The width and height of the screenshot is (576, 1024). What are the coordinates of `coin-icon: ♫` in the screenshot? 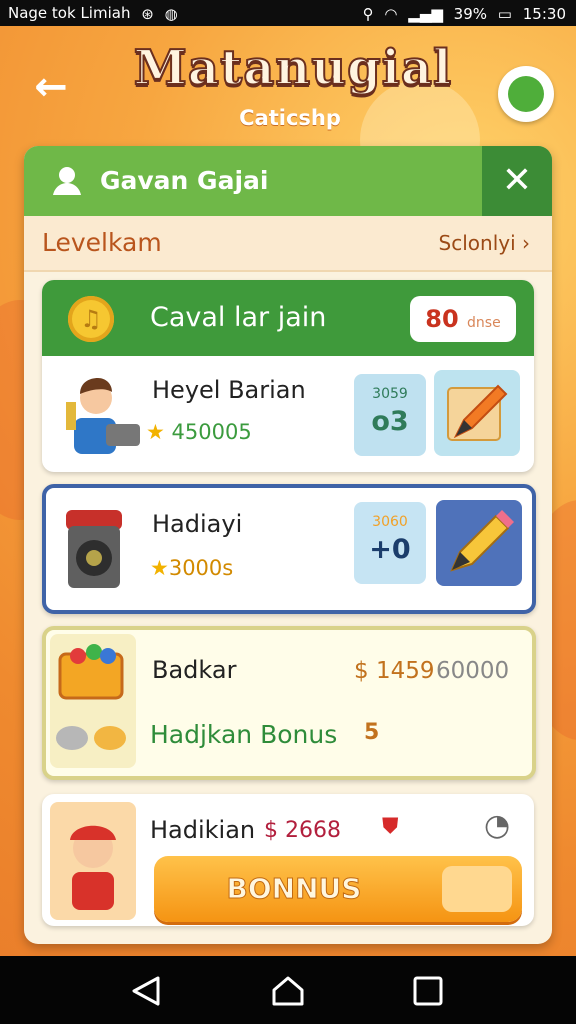 It's located at (91, 319).